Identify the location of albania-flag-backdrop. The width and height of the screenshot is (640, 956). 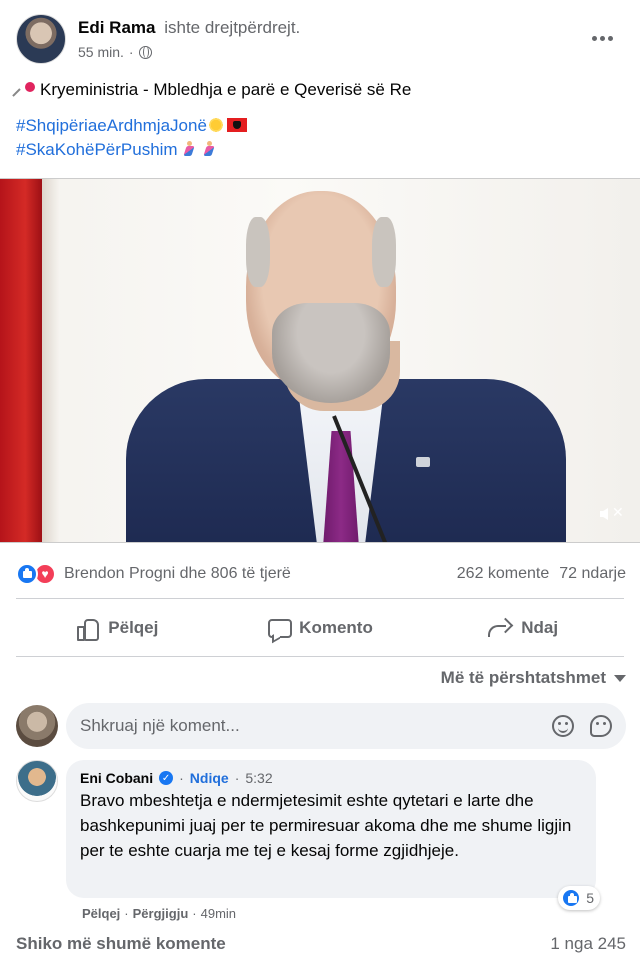
(21, 360).